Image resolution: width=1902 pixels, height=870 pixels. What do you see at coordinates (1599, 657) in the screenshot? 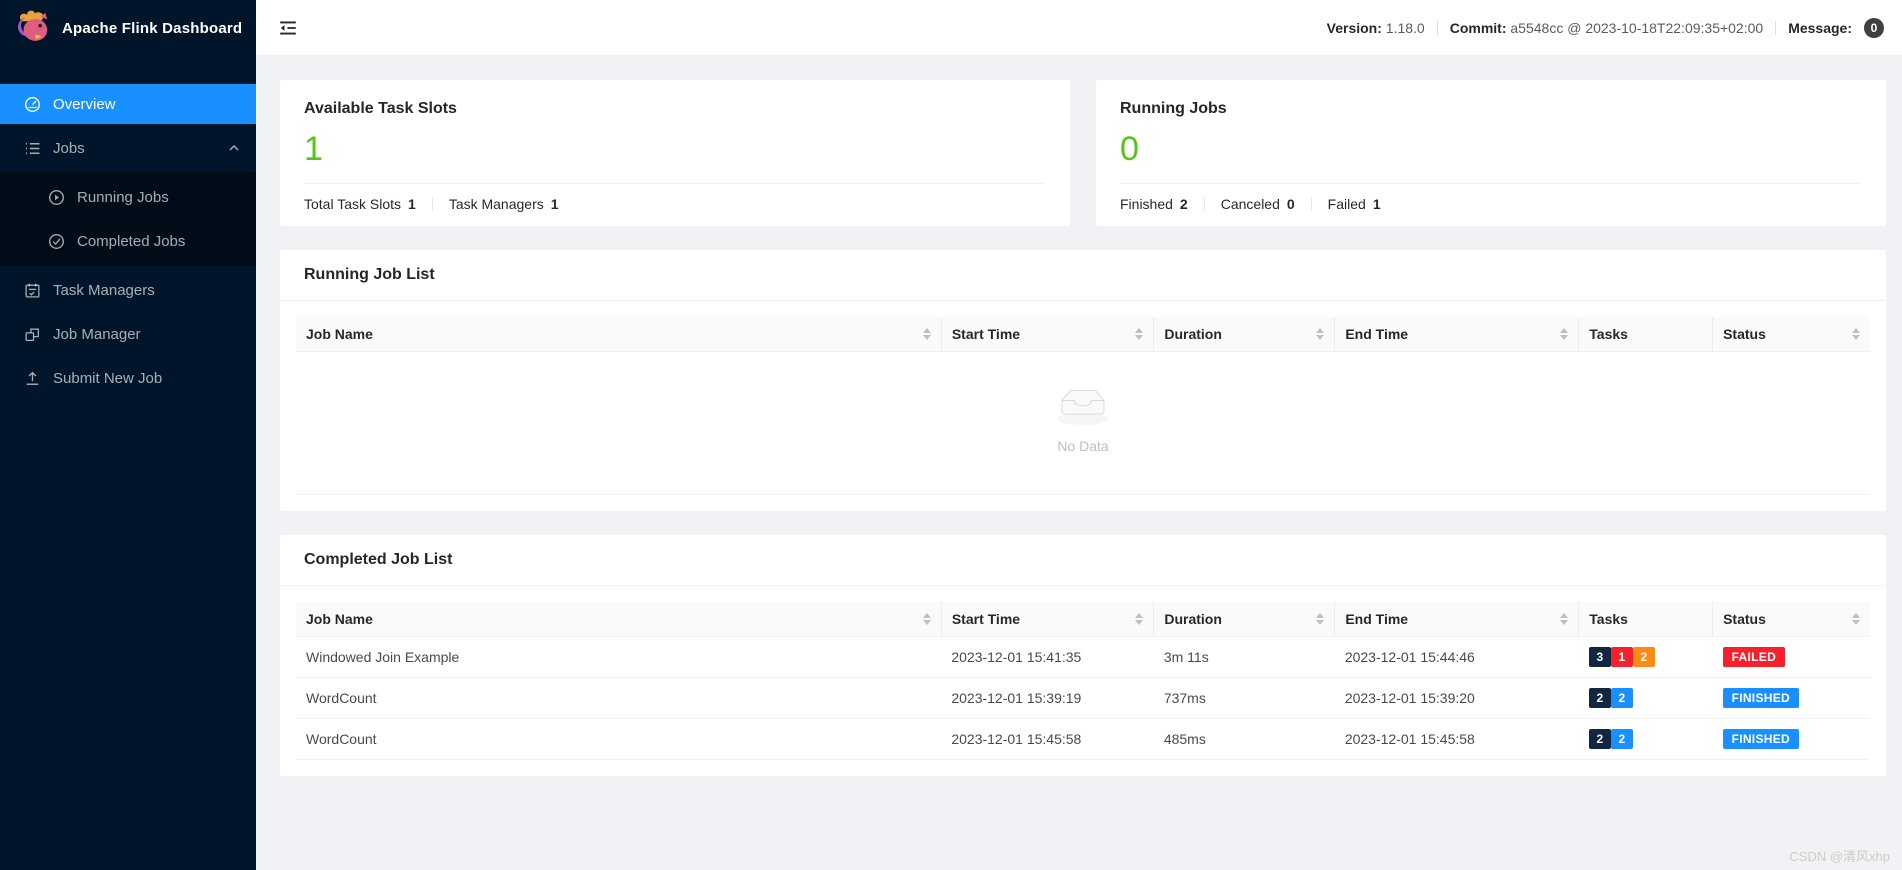
I see `task-count-badge: 3` at bounding box center [1599, 657].